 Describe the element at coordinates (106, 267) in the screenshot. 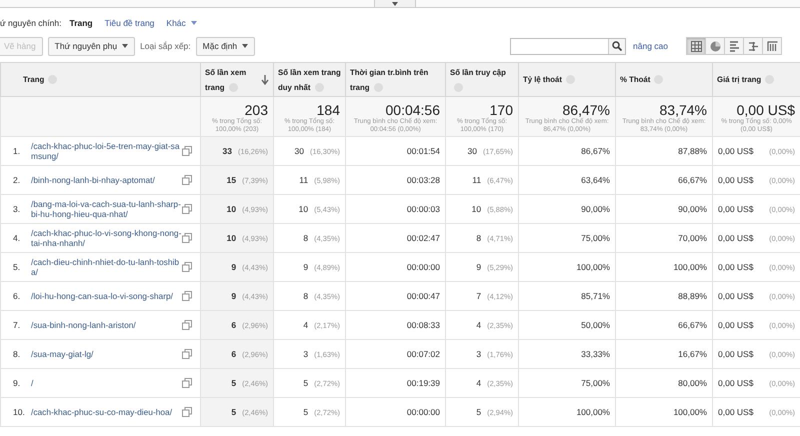

I see `page-link: /cach-dieu-chinh-nhiet-do-tu-lanh-toshiba/` at that location.